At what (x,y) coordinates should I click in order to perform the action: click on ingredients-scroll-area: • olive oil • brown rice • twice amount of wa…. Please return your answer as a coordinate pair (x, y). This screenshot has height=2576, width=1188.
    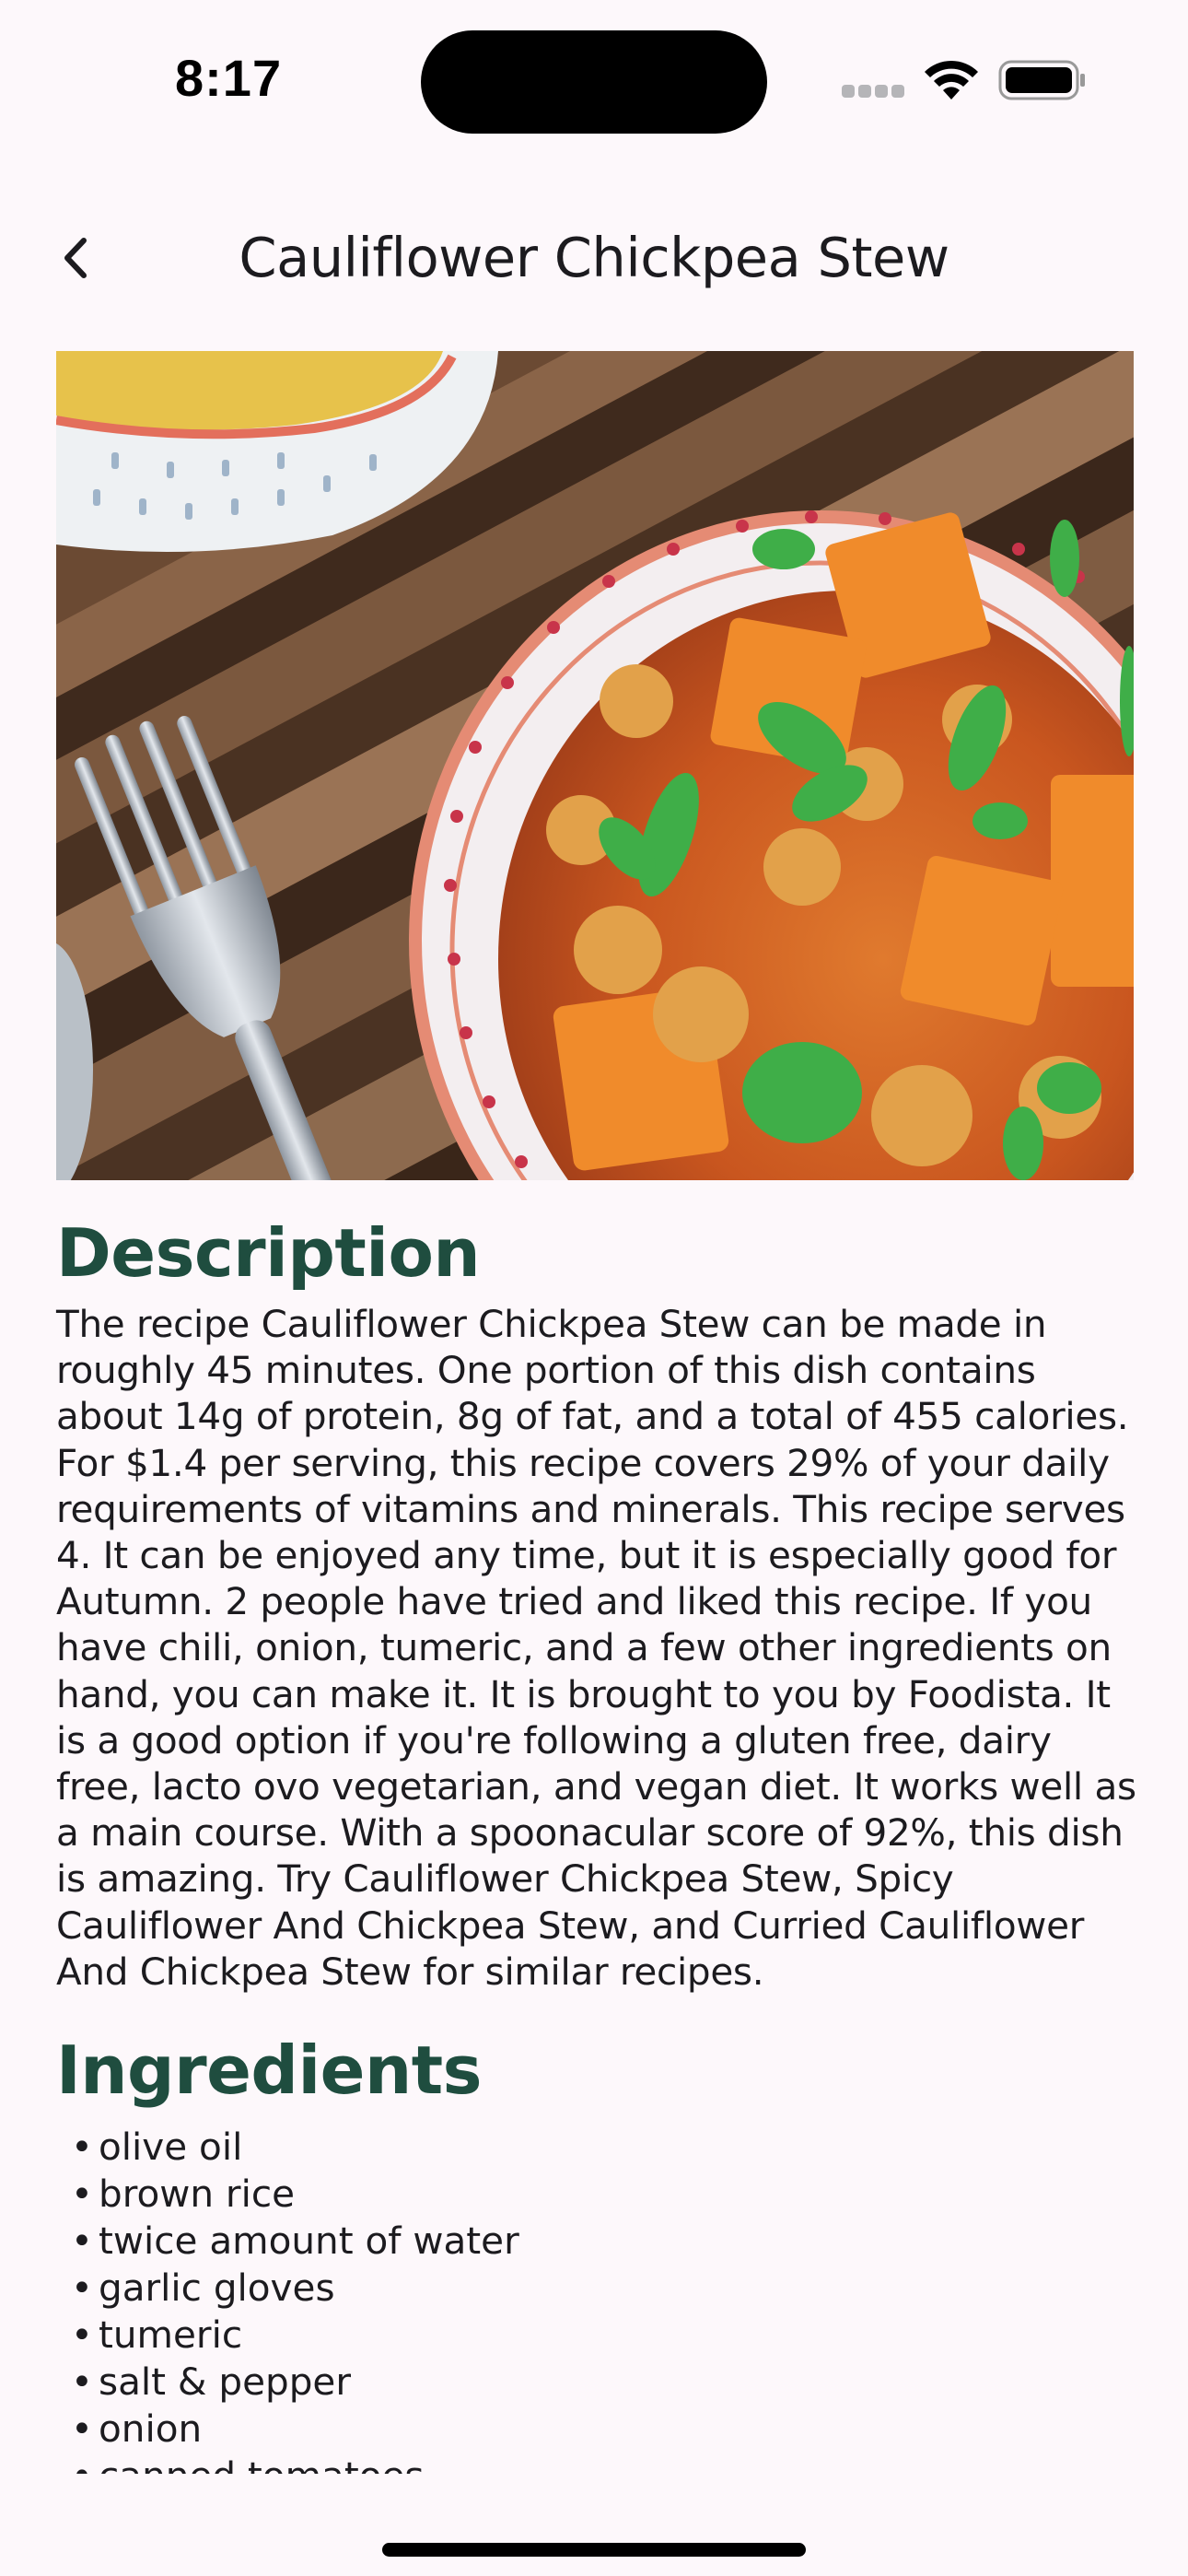
    Looking at the image, I should click on (597, 2299).